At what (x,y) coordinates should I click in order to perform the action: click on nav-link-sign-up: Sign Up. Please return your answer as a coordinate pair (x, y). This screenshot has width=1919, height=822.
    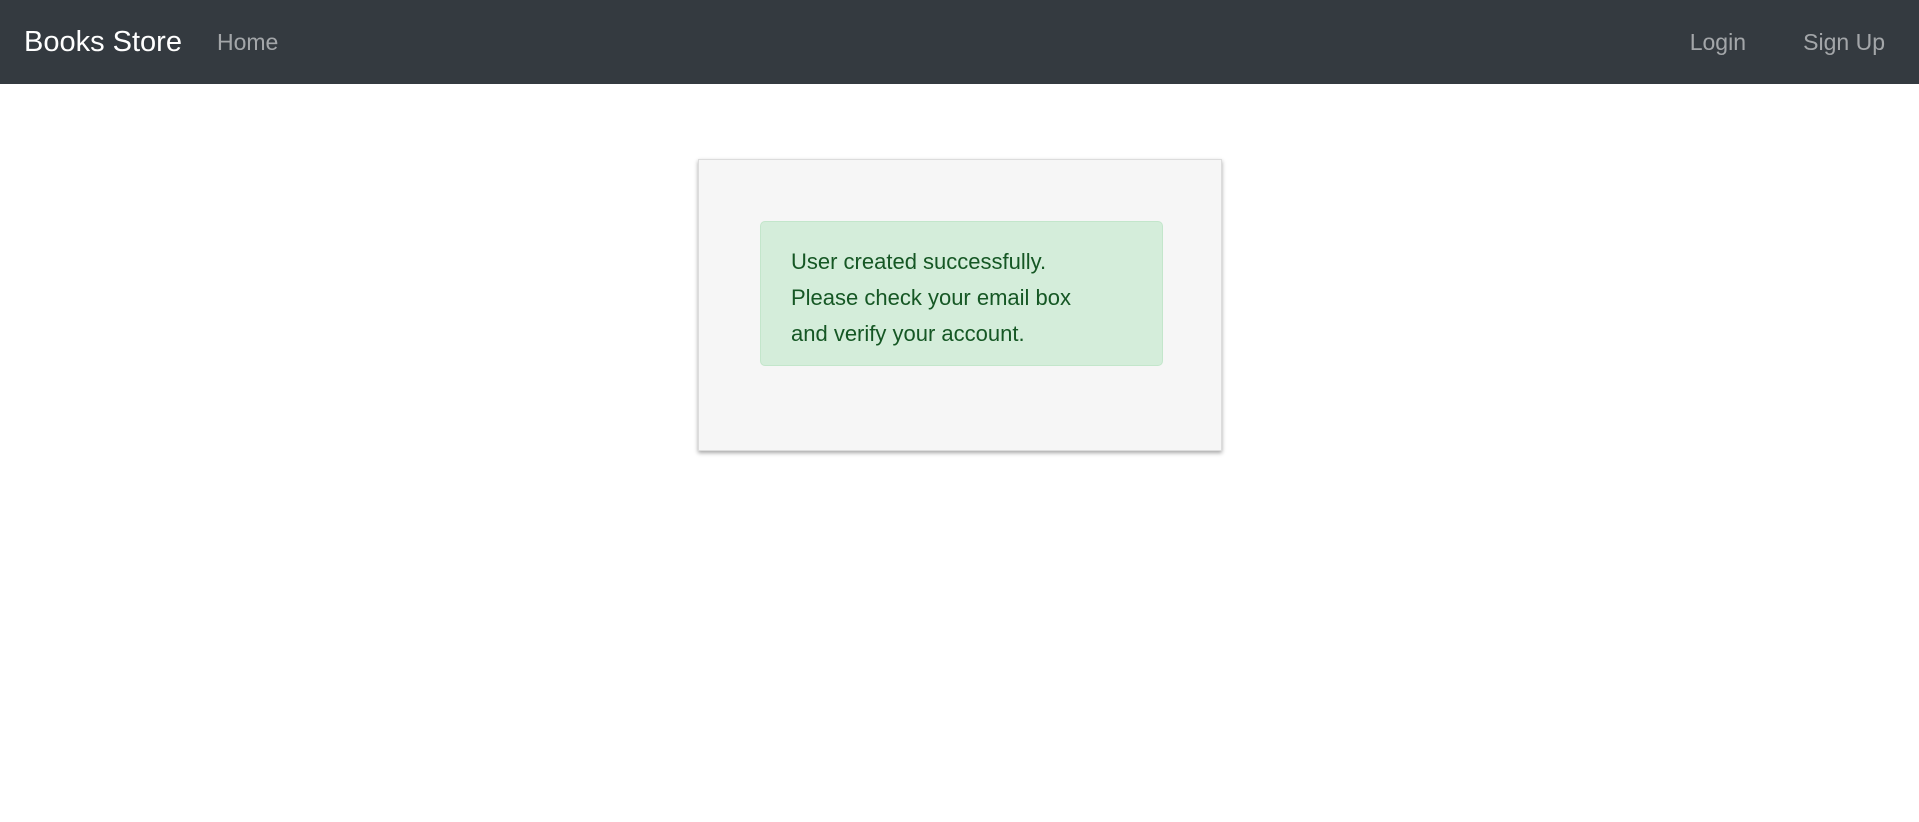
    Looking at the image, I should click on (1844, 42).